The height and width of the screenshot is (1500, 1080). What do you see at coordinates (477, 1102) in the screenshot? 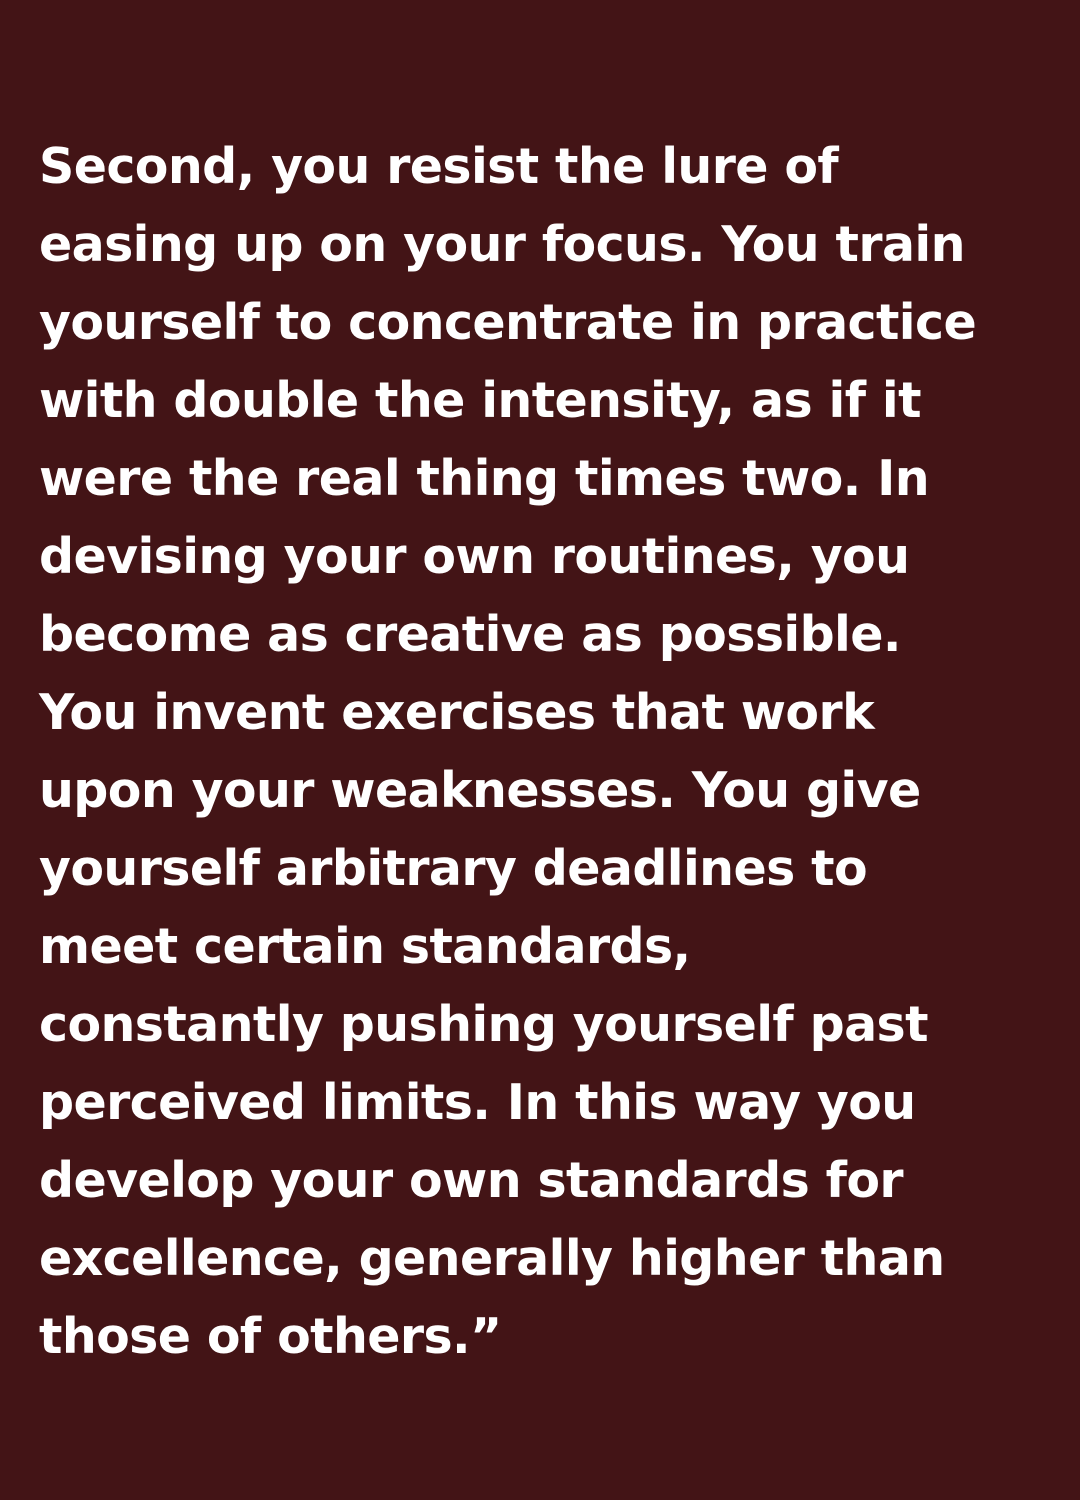
I see `quote-line: perceived limits. In this way you` at bounding box center [477, 1102].